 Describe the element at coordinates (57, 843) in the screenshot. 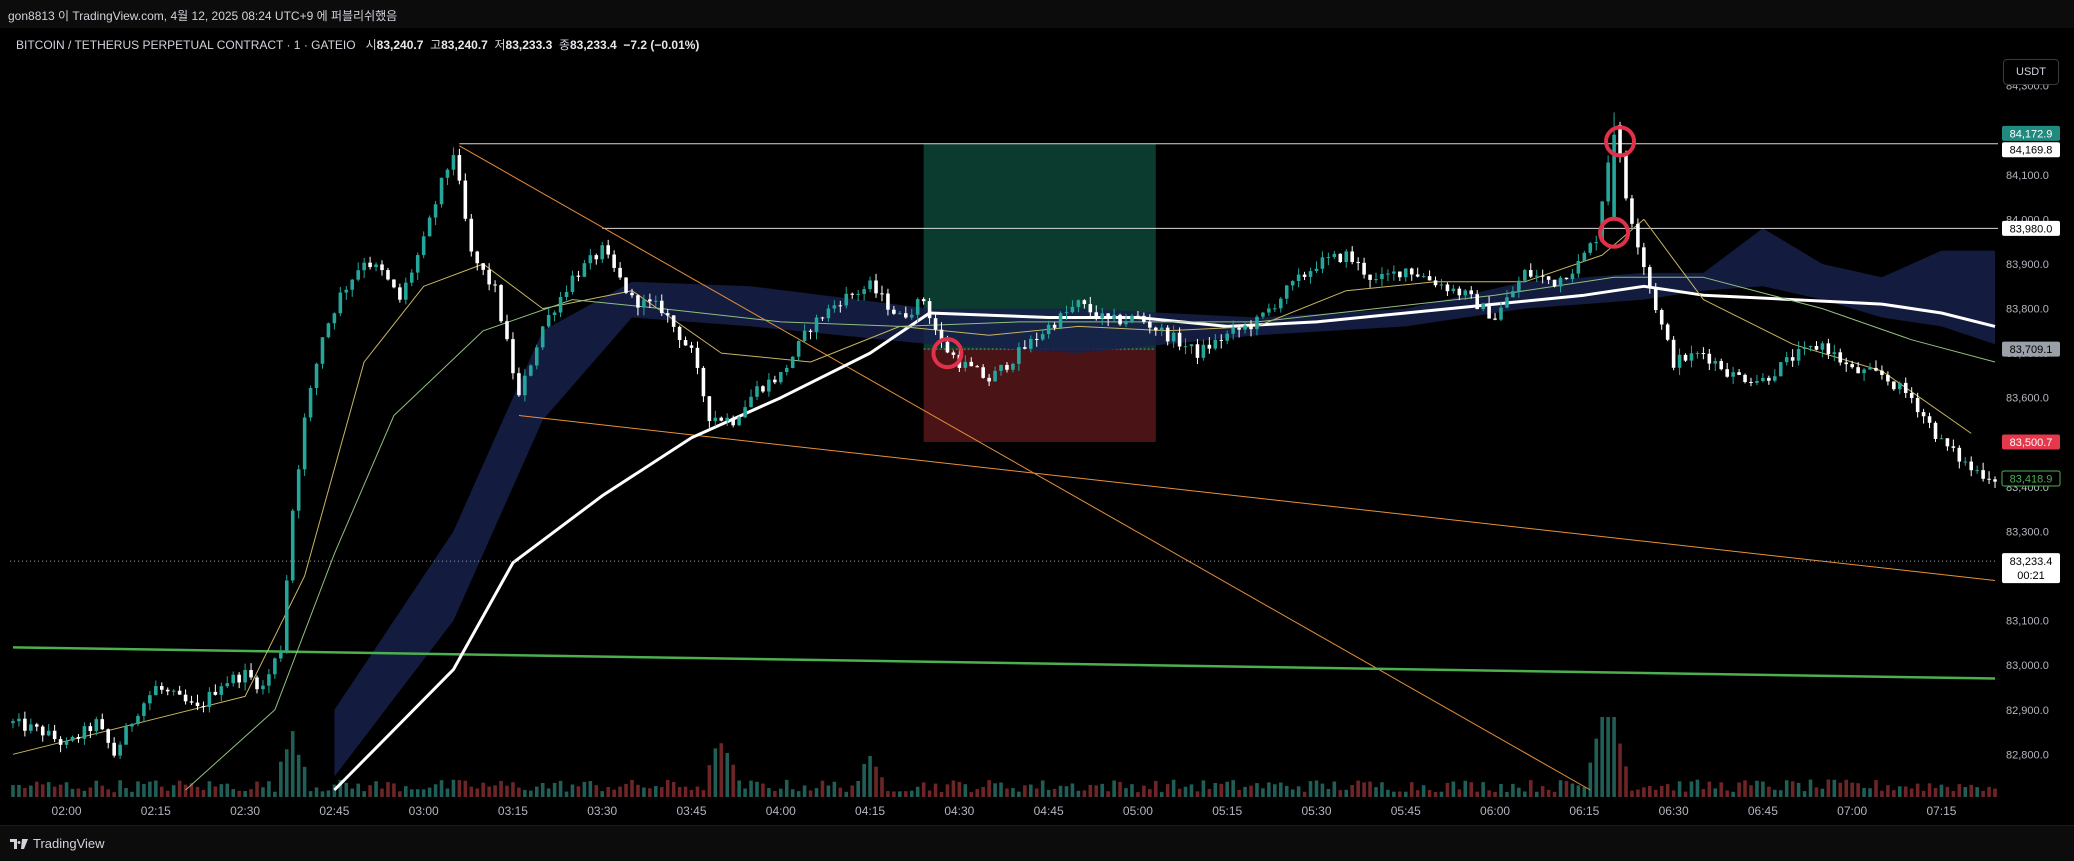

I see `tradingview-logo: TradingView` at that location.